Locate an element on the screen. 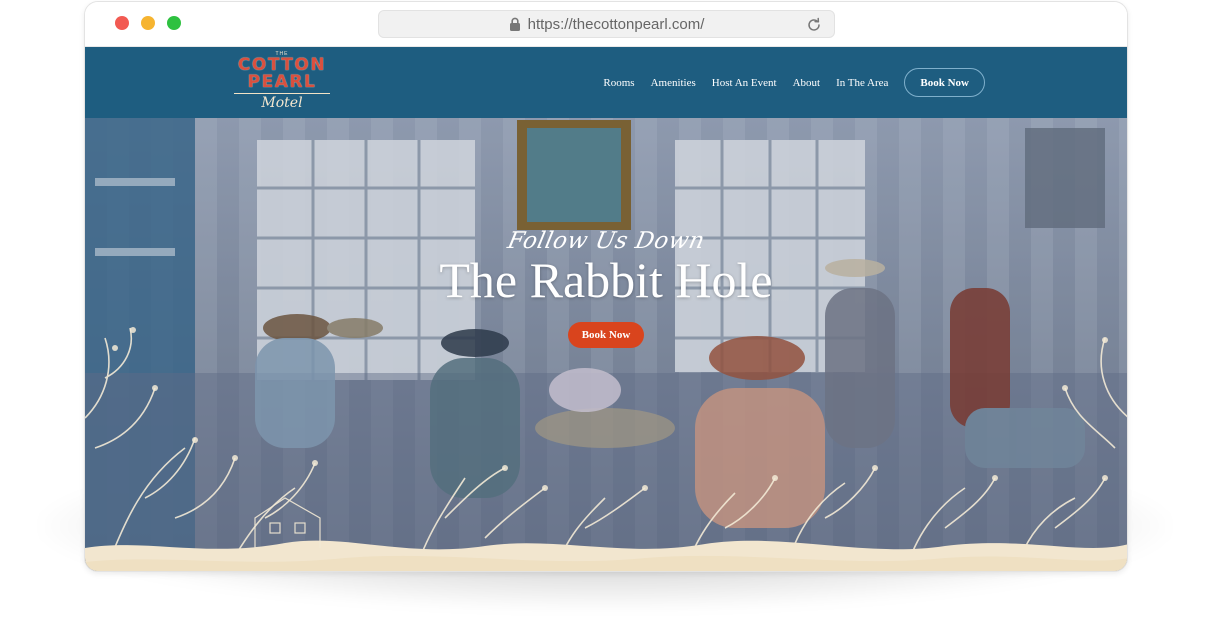 This screenshot has height=625, width=1210. close-window-button is located at coordinates (122, 23).